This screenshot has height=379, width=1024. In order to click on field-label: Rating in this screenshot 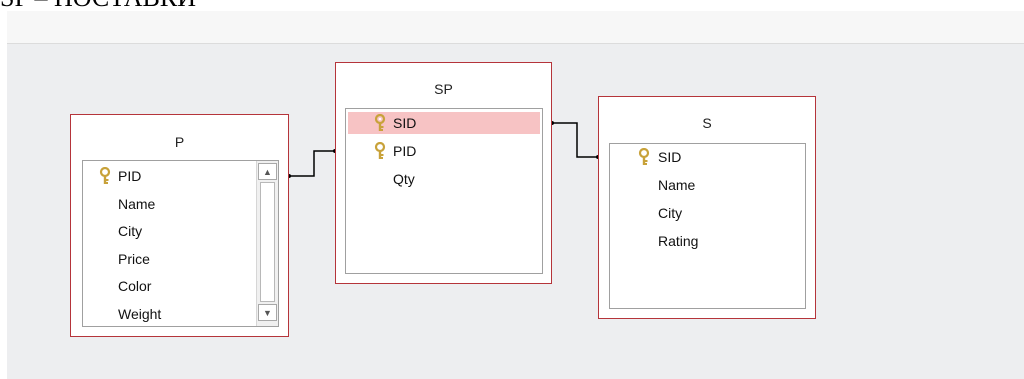, I will do `click(678, 241)`.